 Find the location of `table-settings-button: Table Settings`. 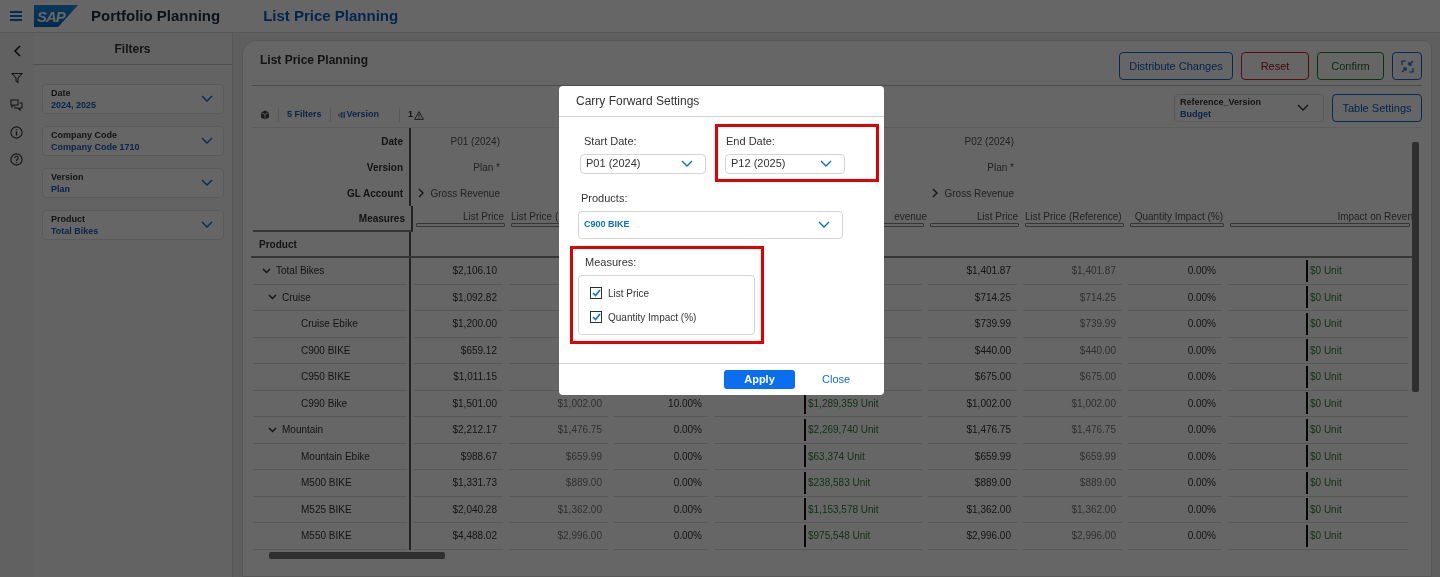

table-settings-button: Table Settings is located at coordinates (1377, 108).